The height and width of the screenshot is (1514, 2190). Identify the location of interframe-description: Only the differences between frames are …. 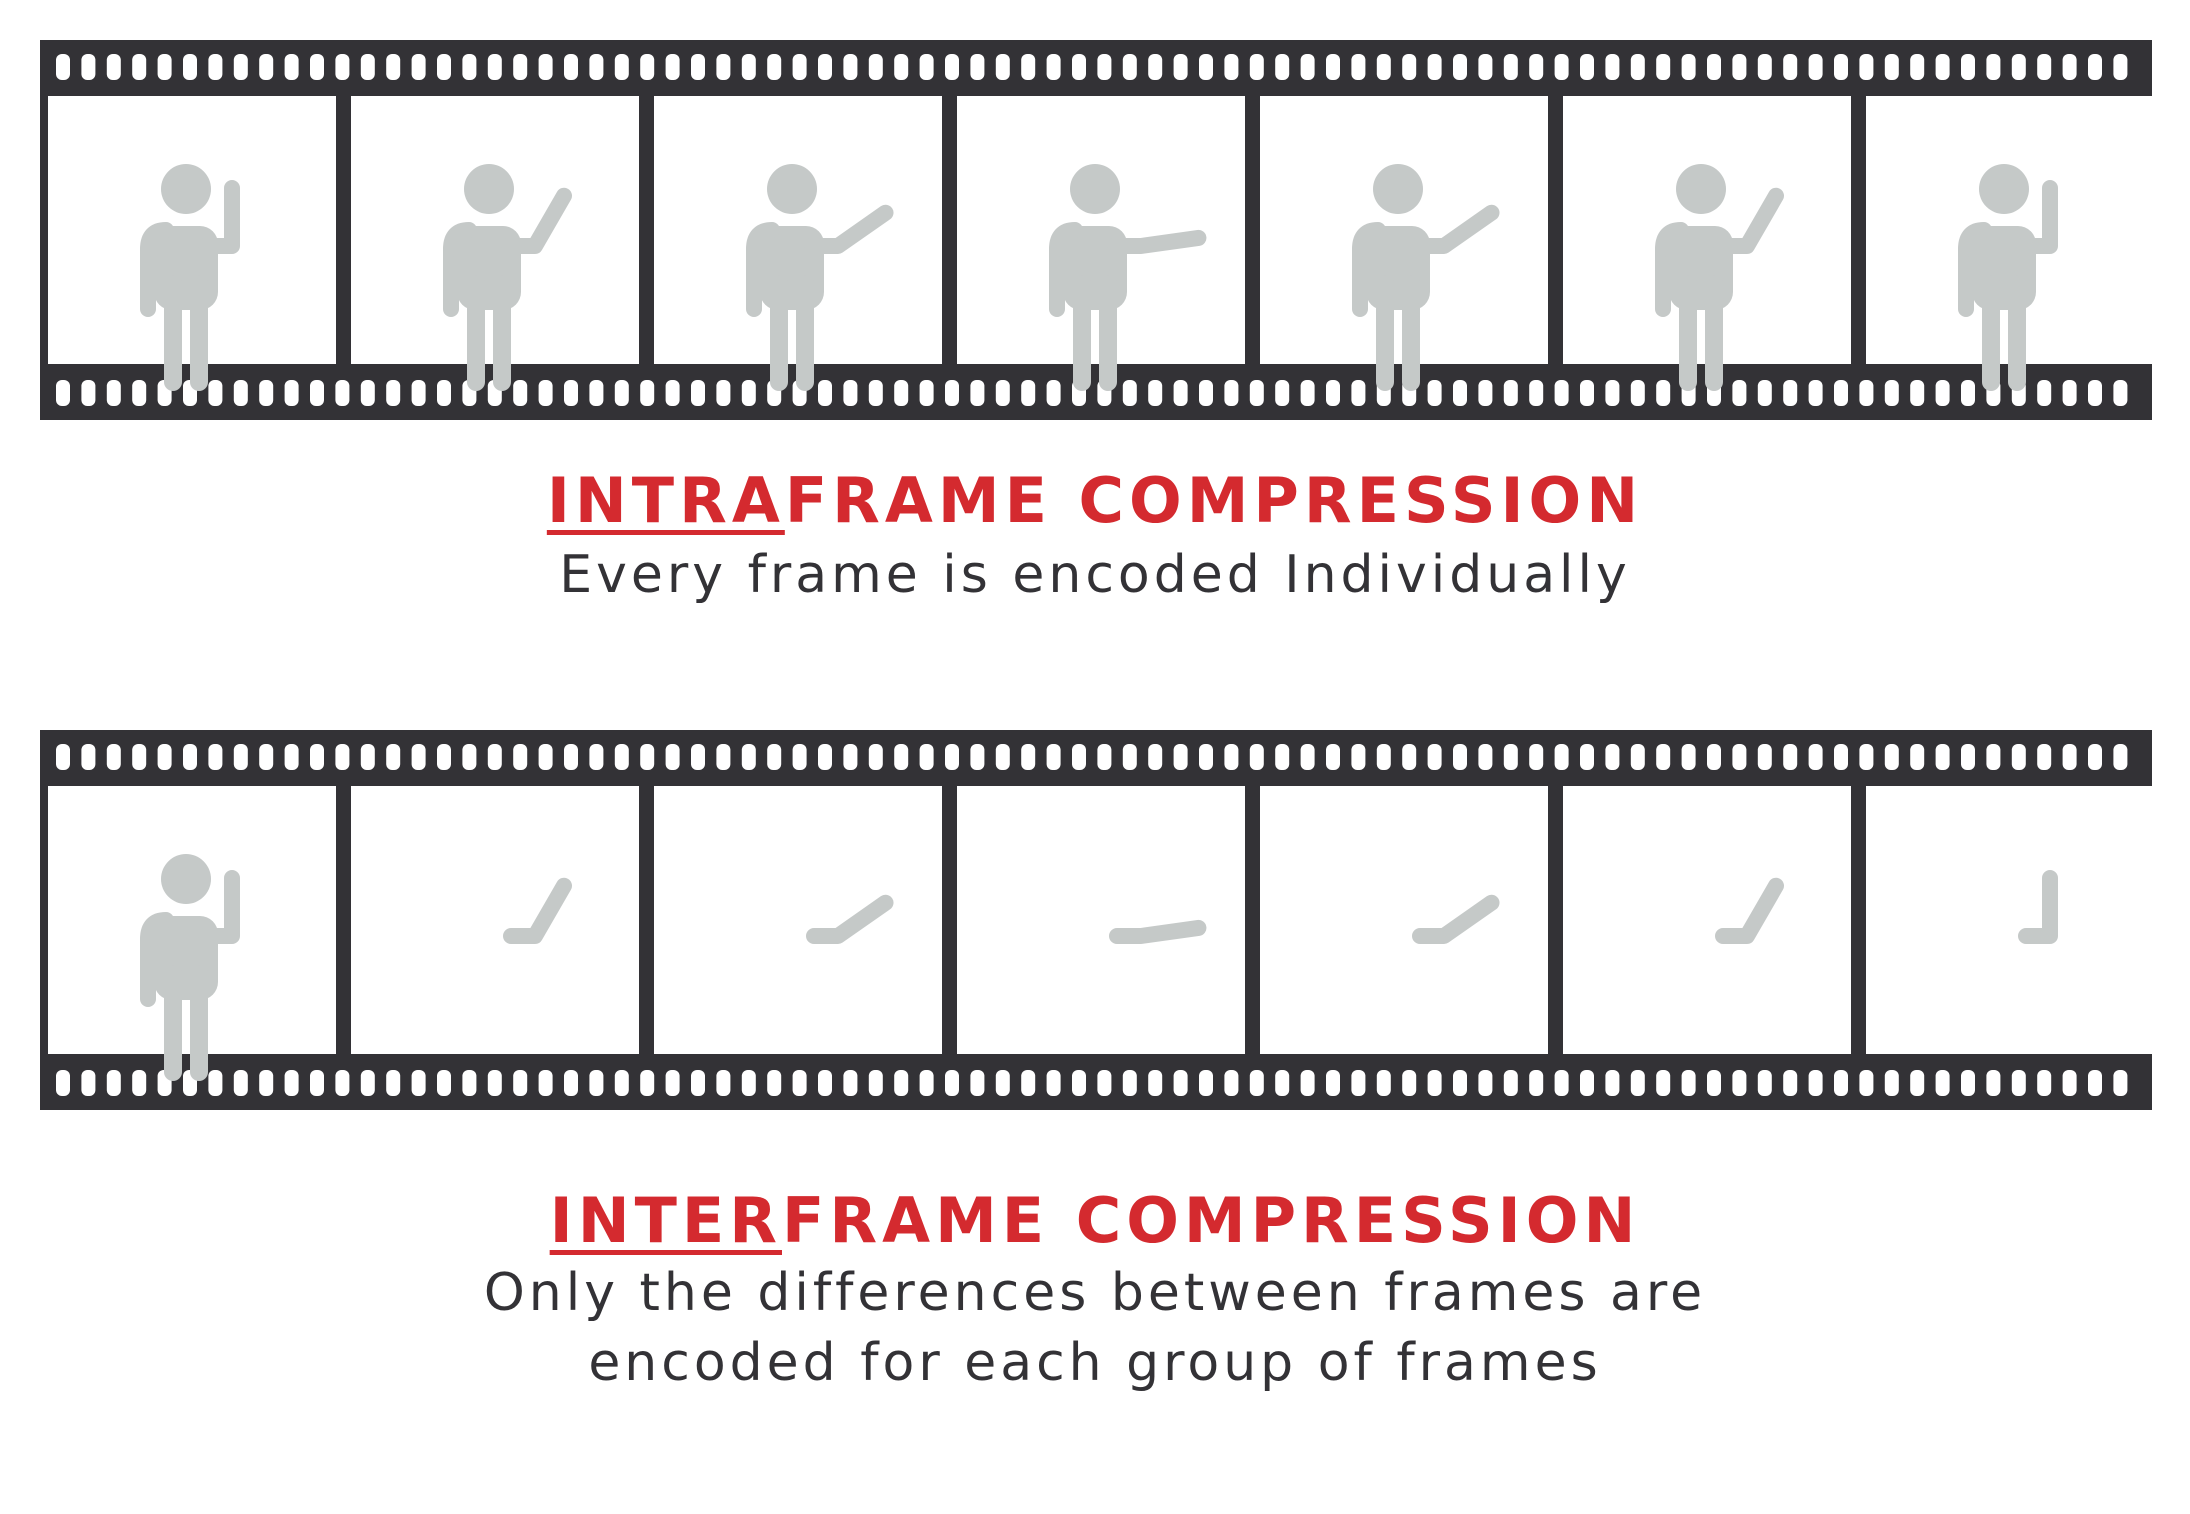
(1095, 1328).